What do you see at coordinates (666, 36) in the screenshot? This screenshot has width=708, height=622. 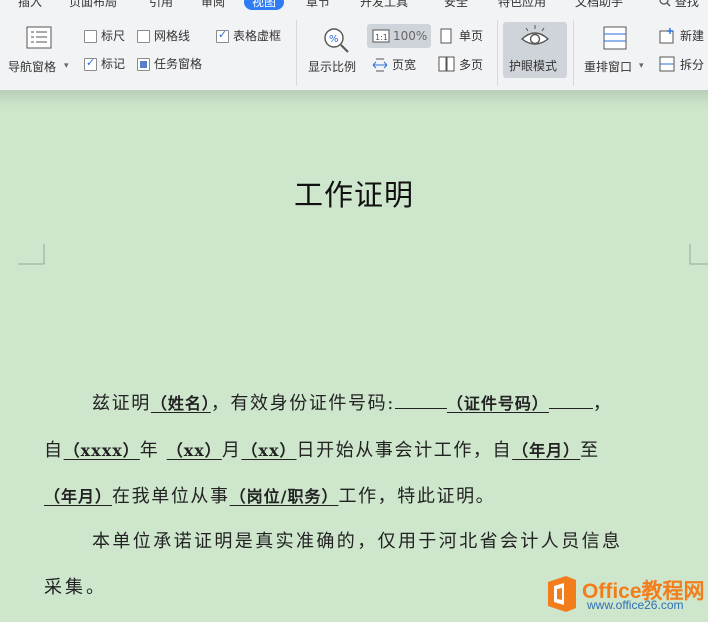 I see `new-window-icon` at bounding box center [666, 36].